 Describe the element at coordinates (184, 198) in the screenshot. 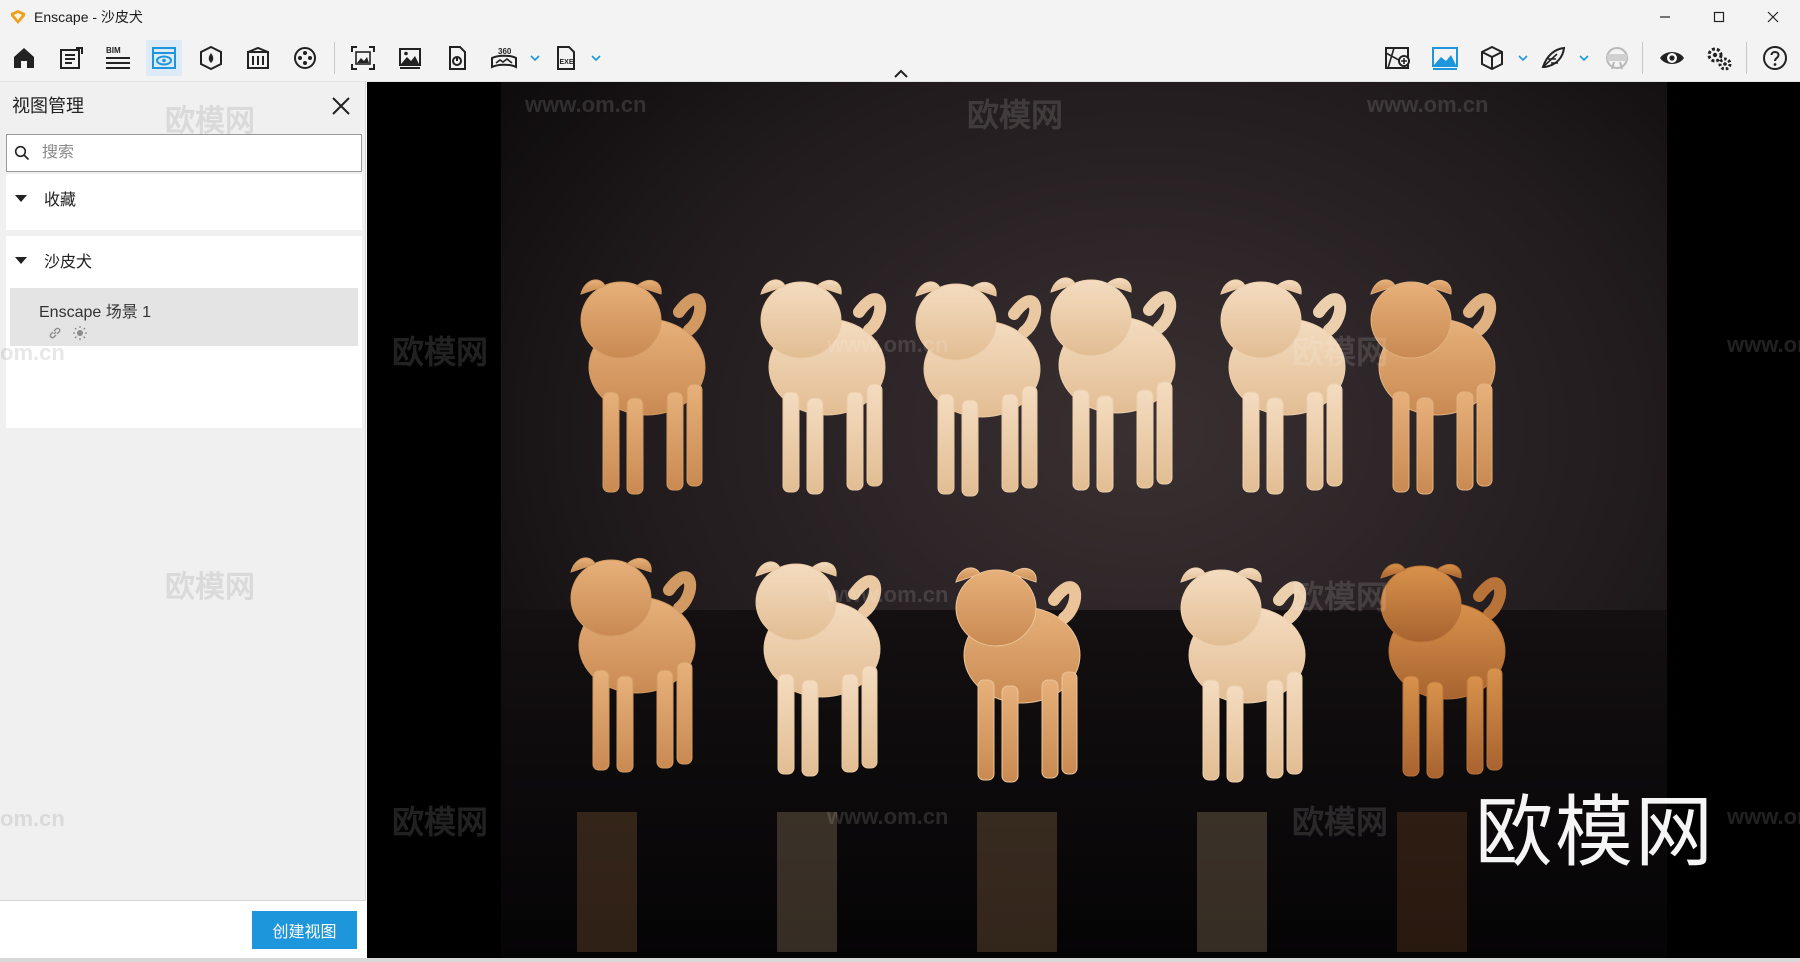

I see `favorites-section-header: 收藏` at that location.